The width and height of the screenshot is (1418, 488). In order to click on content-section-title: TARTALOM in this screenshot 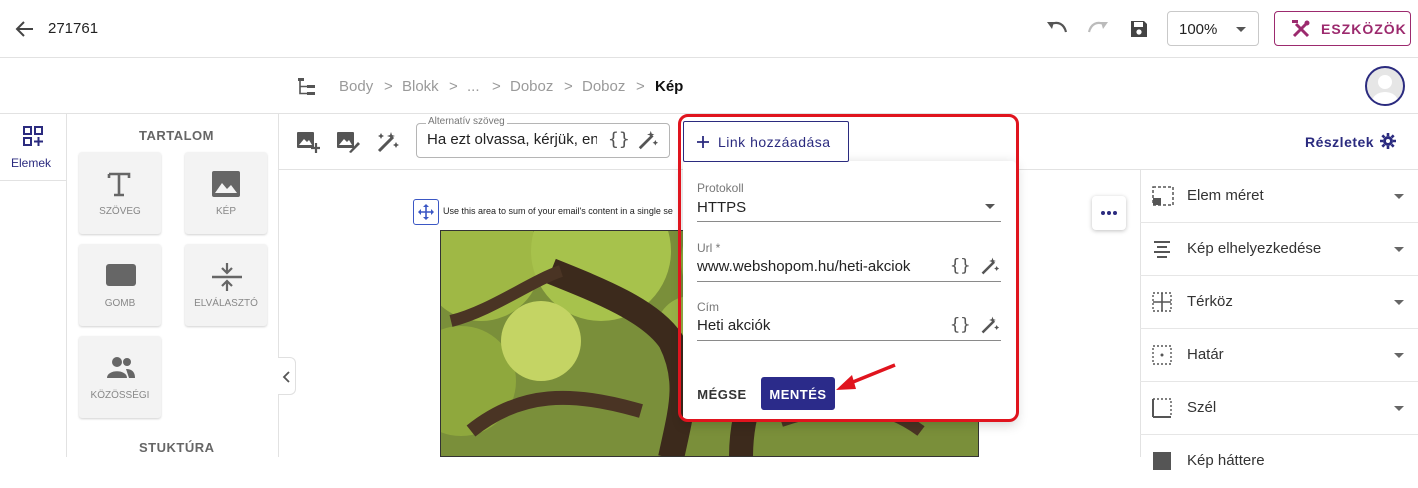, I will do `click(176, 135)`.